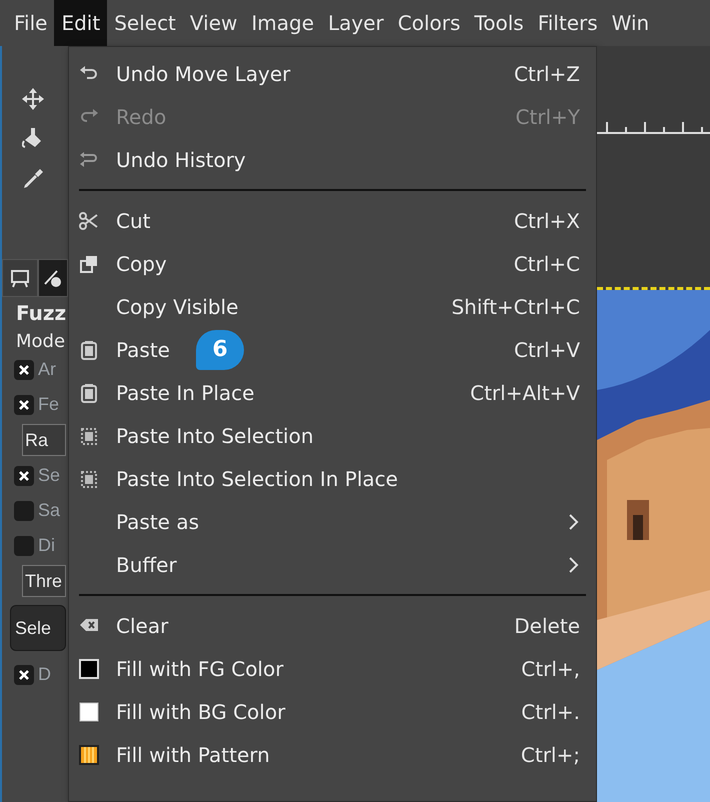 The image size is (710, 802). What do you see at coordinates (332, 220) in the screenshot?
I see `menu-item: Cut Ctrl+X` at bounding box center [332, 220].